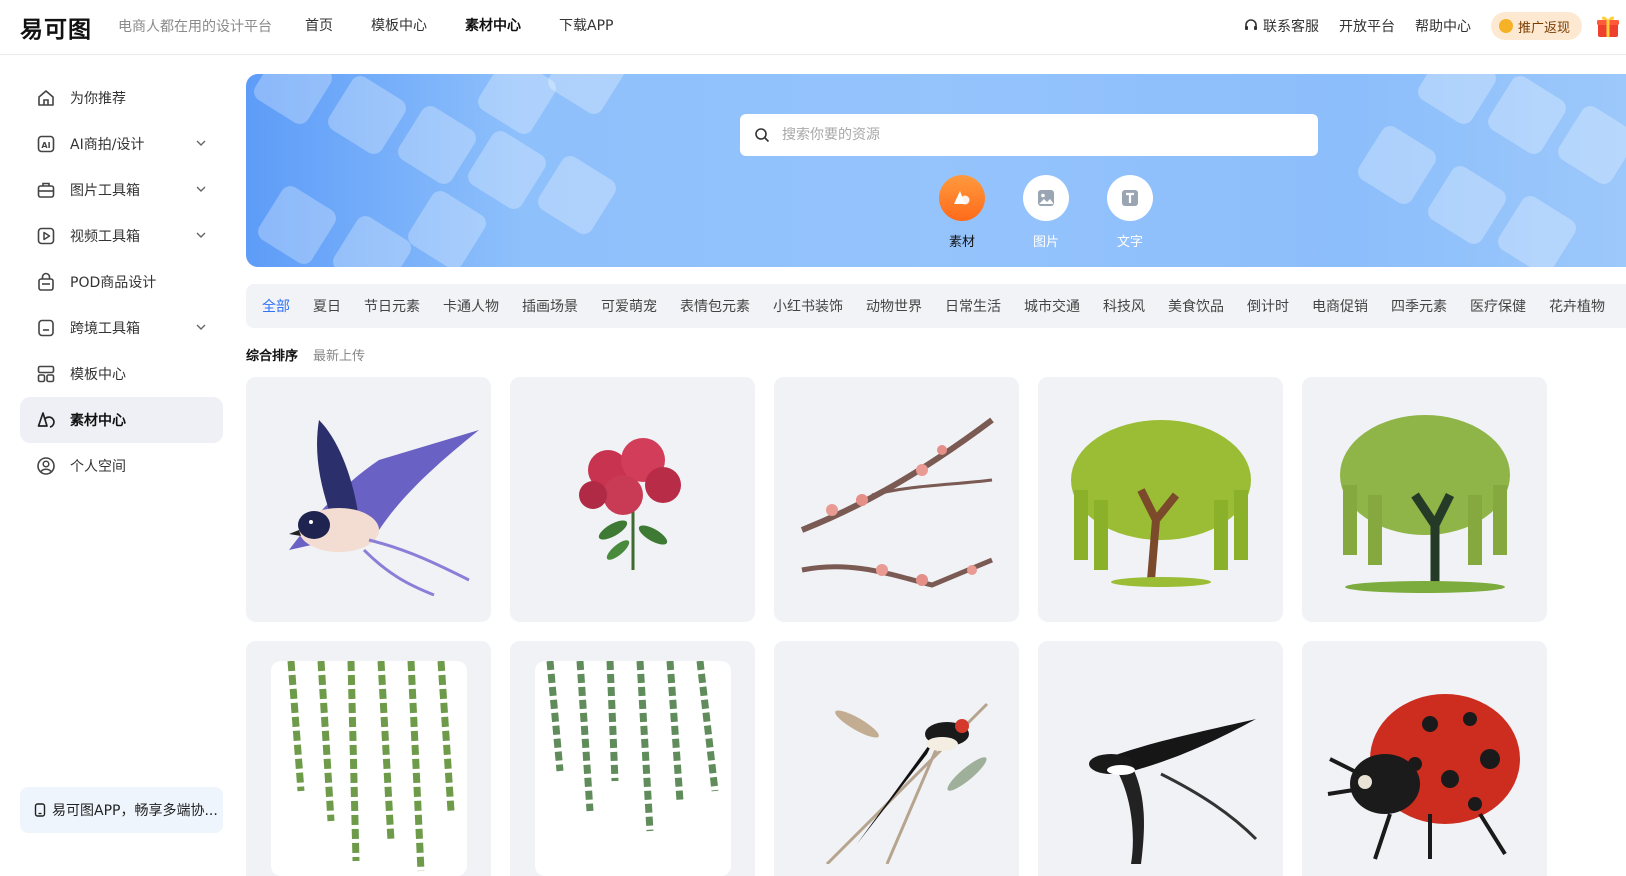 The width and height of the screenshot is (1626, 876). What do you see at coordinates (56, 30) in the screenshot?
I see `logo-text: 易可图` at bounding box center [56, 30].